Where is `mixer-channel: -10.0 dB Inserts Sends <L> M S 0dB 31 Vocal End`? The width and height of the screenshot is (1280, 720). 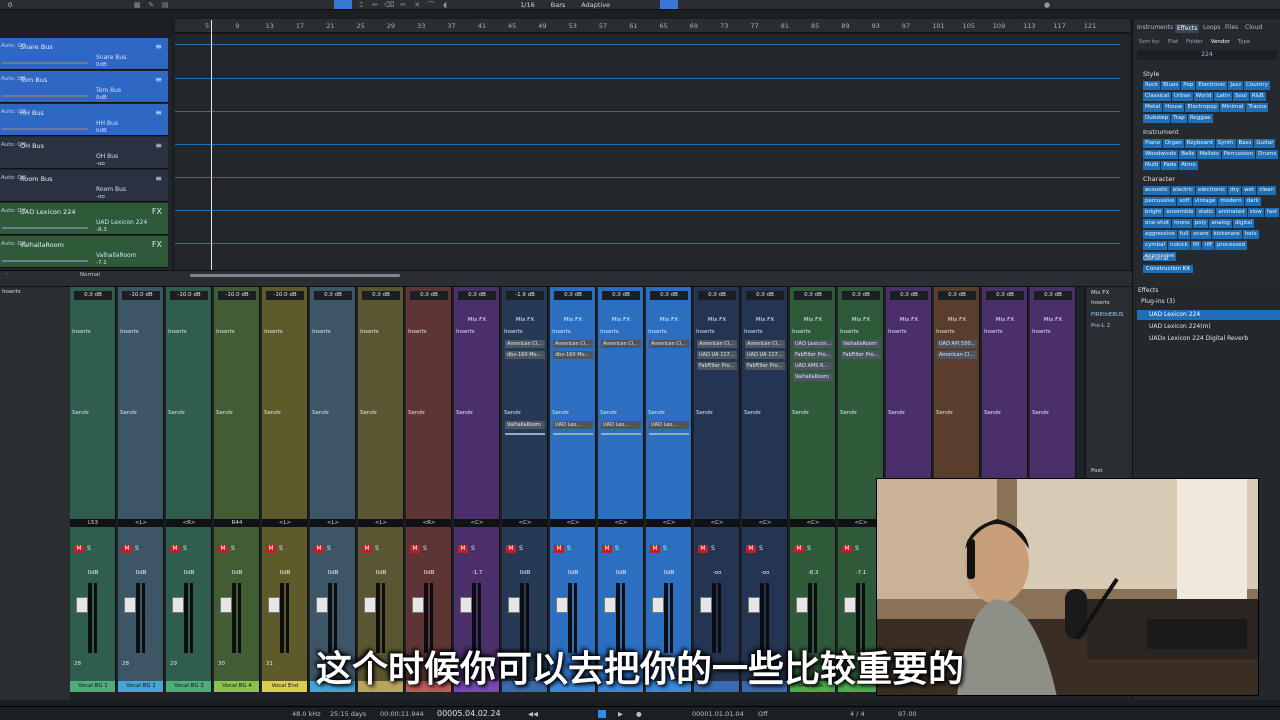 mixer-channel: -10.0 dB Inserts Sends <L> M S 0dB 31 Vocal End is located at coordinates (285, 489).